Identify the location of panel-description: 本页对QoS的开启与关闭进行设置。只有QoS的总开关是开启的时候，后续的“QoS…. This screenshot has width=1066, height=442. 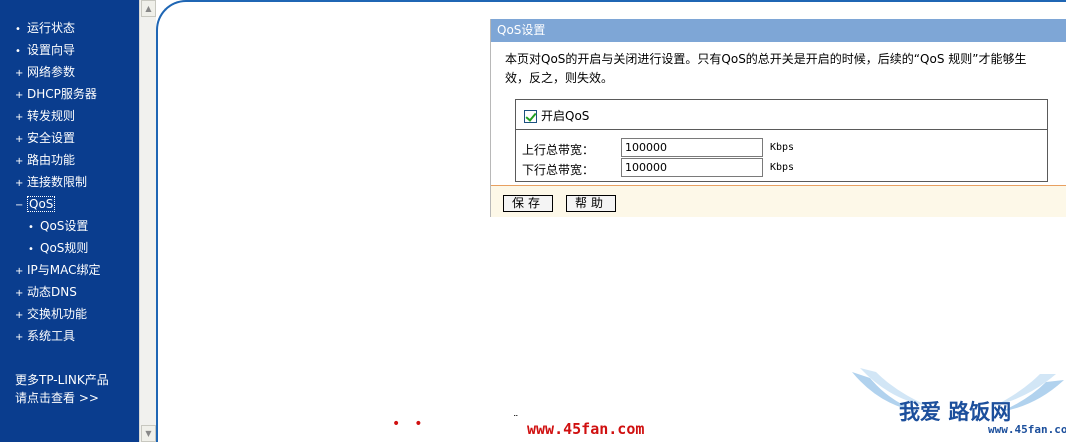
(766, 68).